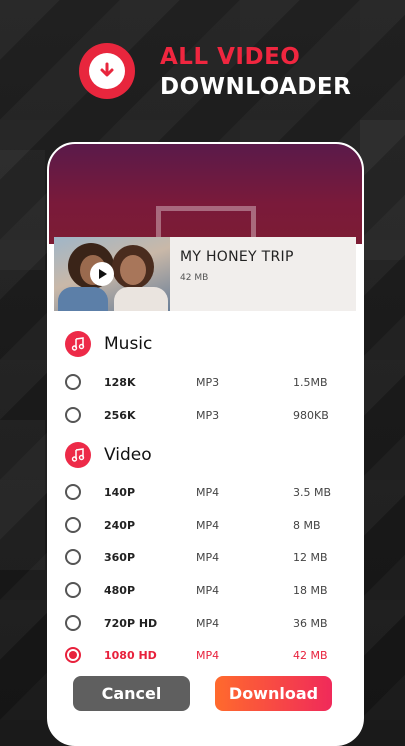 The width and height of the screenshot is (405, 746). I want to click on radio-button-selected, so click(73, 655).